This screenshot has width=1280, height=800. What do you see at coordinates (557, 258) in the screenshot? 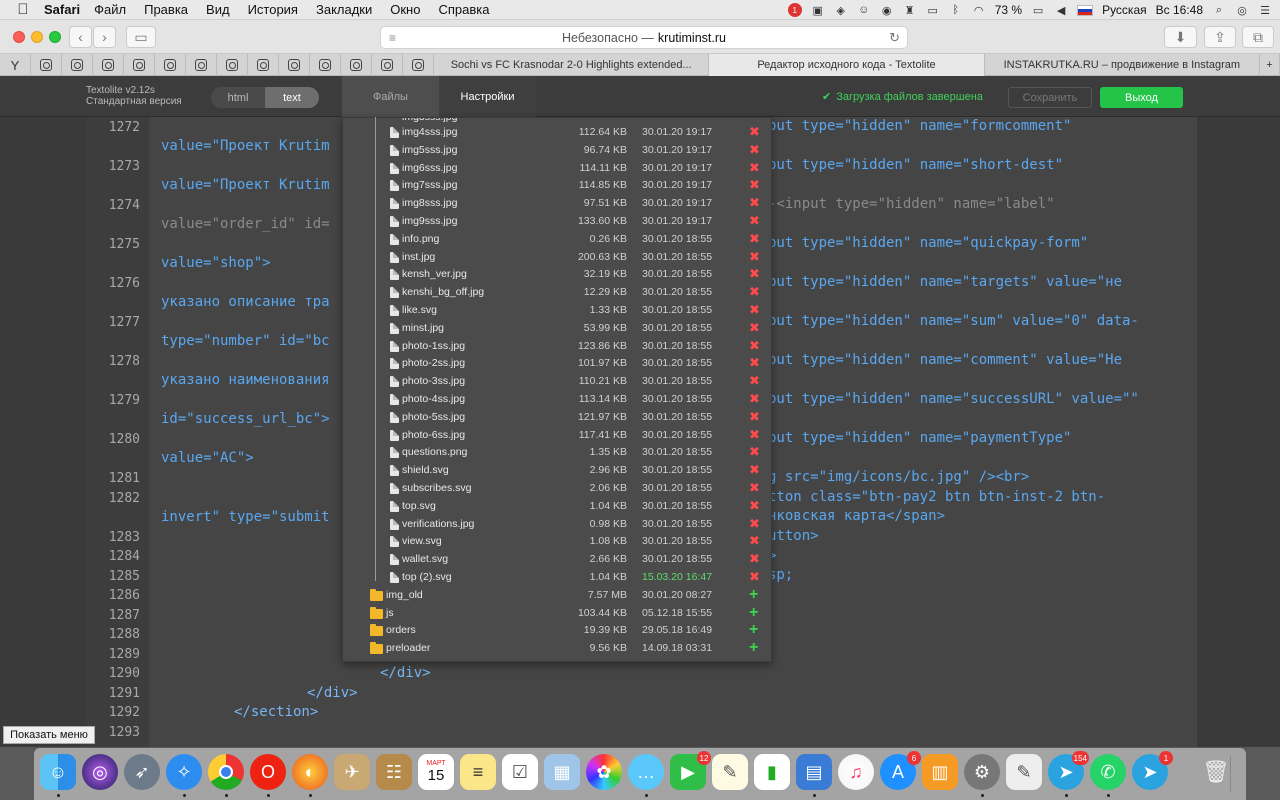
I see `file-row: inst.jpg 200.63 KB 30.01.20 18:55 ✖` at bounding box center [557, 258].